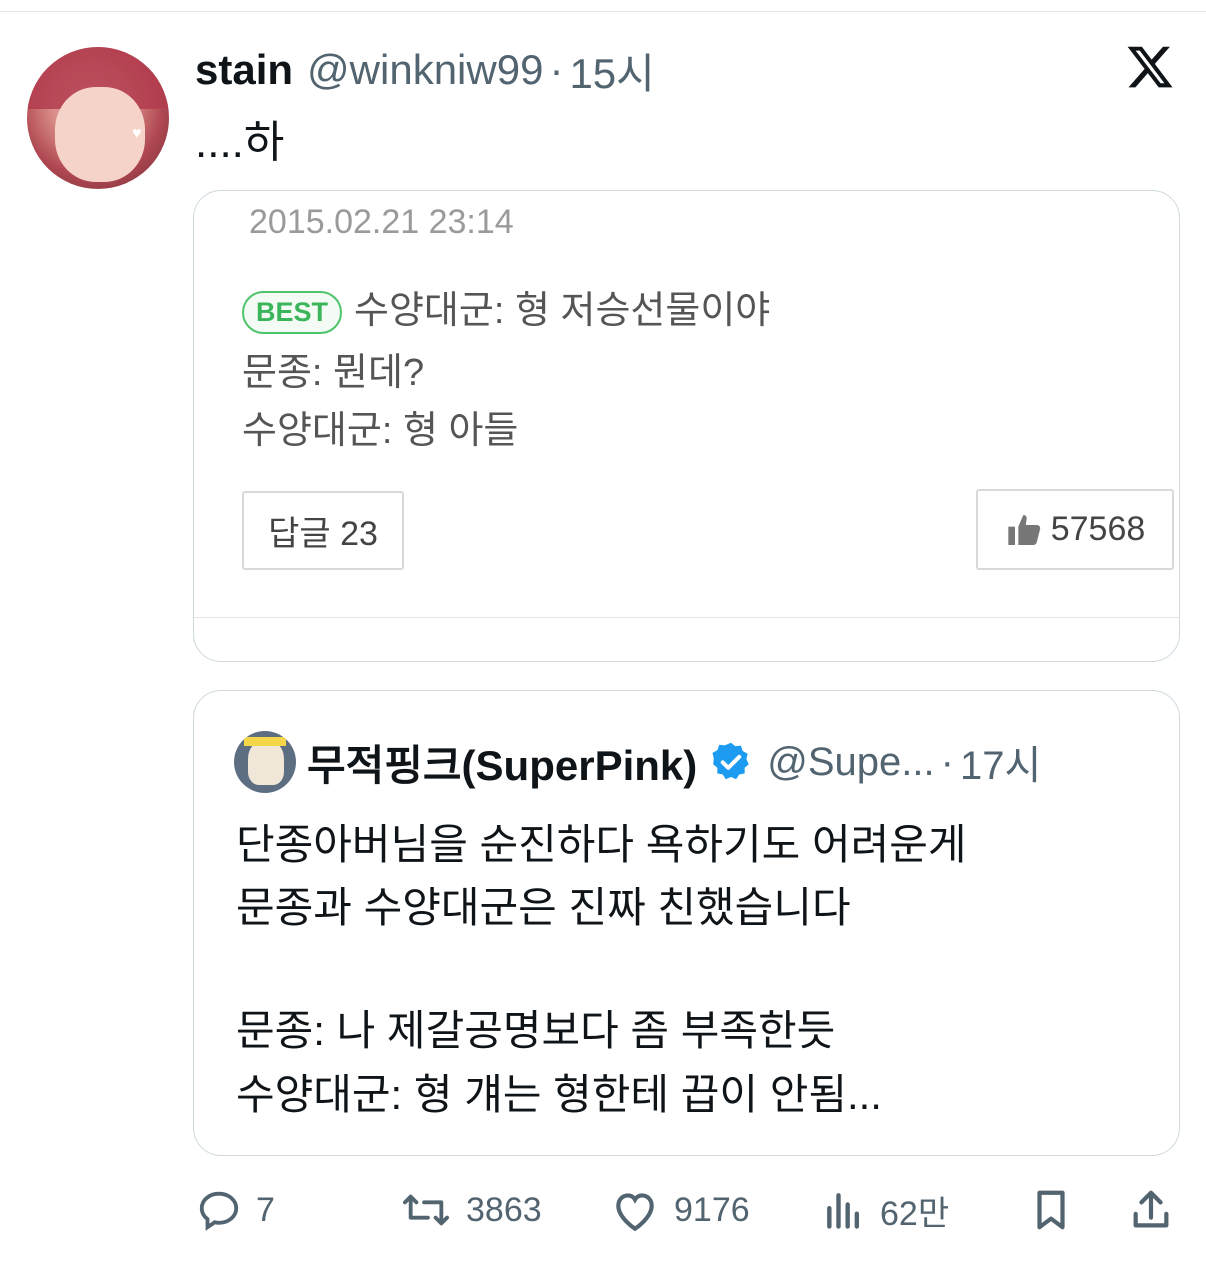 The height and width of the screenshot is (1262, 1206). What do you see at coordinates (603, 6) in the screenshot?
I see `top-divider` at bounding box center [603, 6].